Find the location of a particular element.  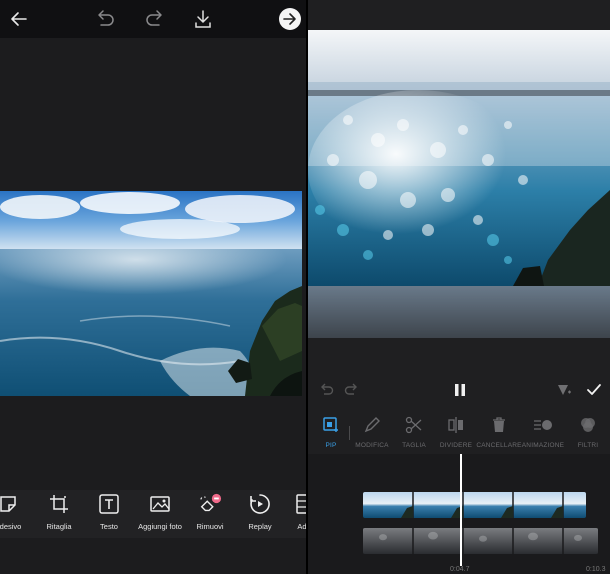

keyframe-icon is located at coordinates (564, 390).